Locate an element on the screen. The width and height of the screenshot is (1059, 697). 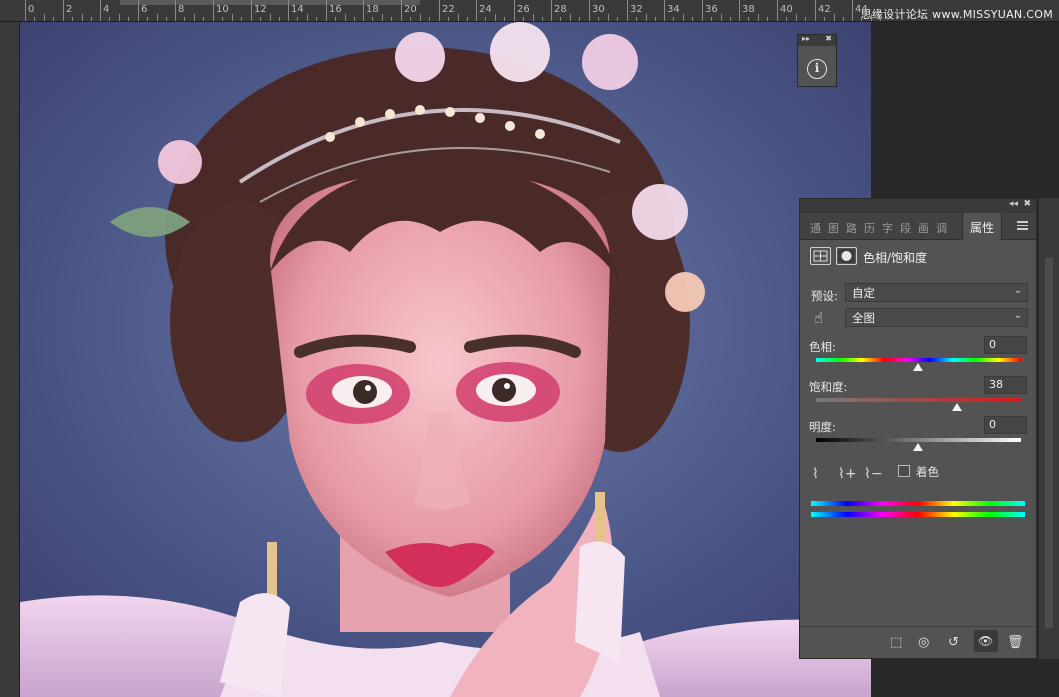
panel-dock-scrollbar is located at coordinates (1048, 428).